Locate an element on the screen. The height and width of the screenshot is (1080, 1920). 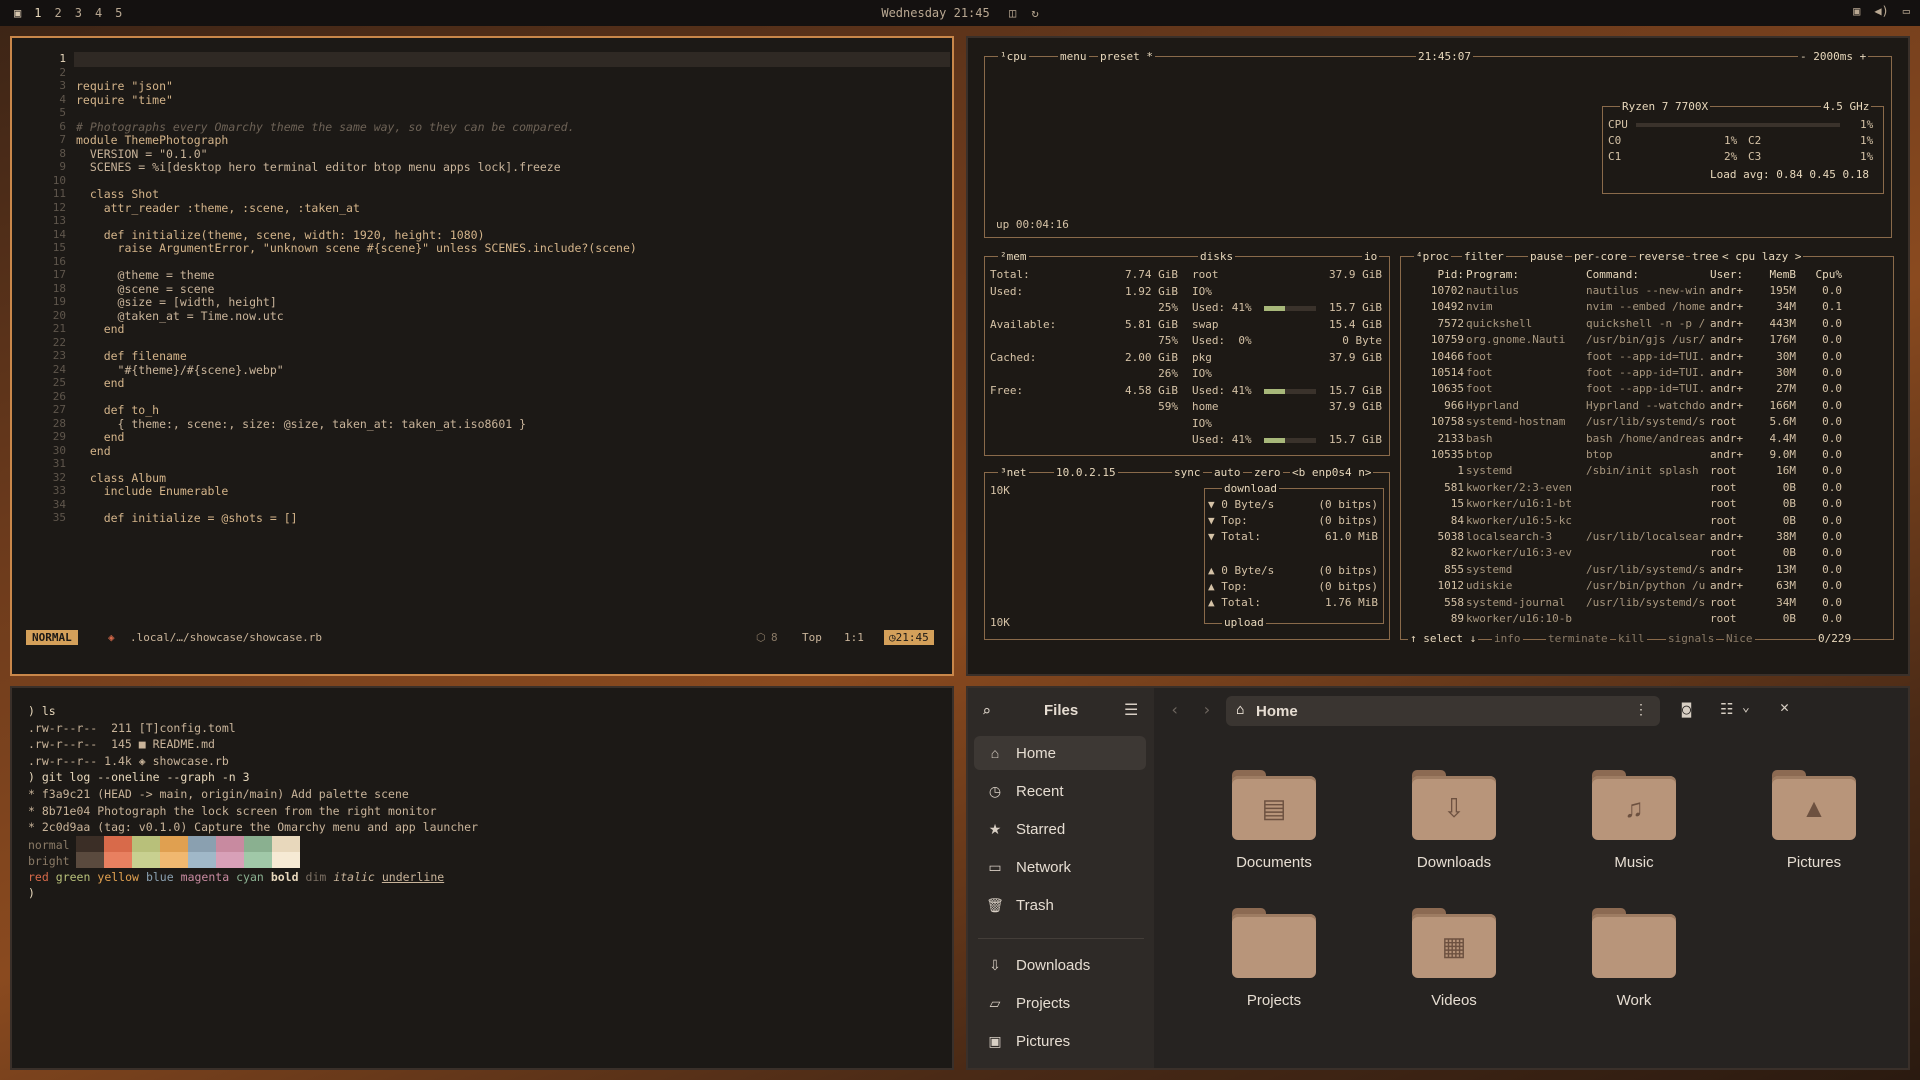
workspace-5: 5 is located at coordinates (118, 13).